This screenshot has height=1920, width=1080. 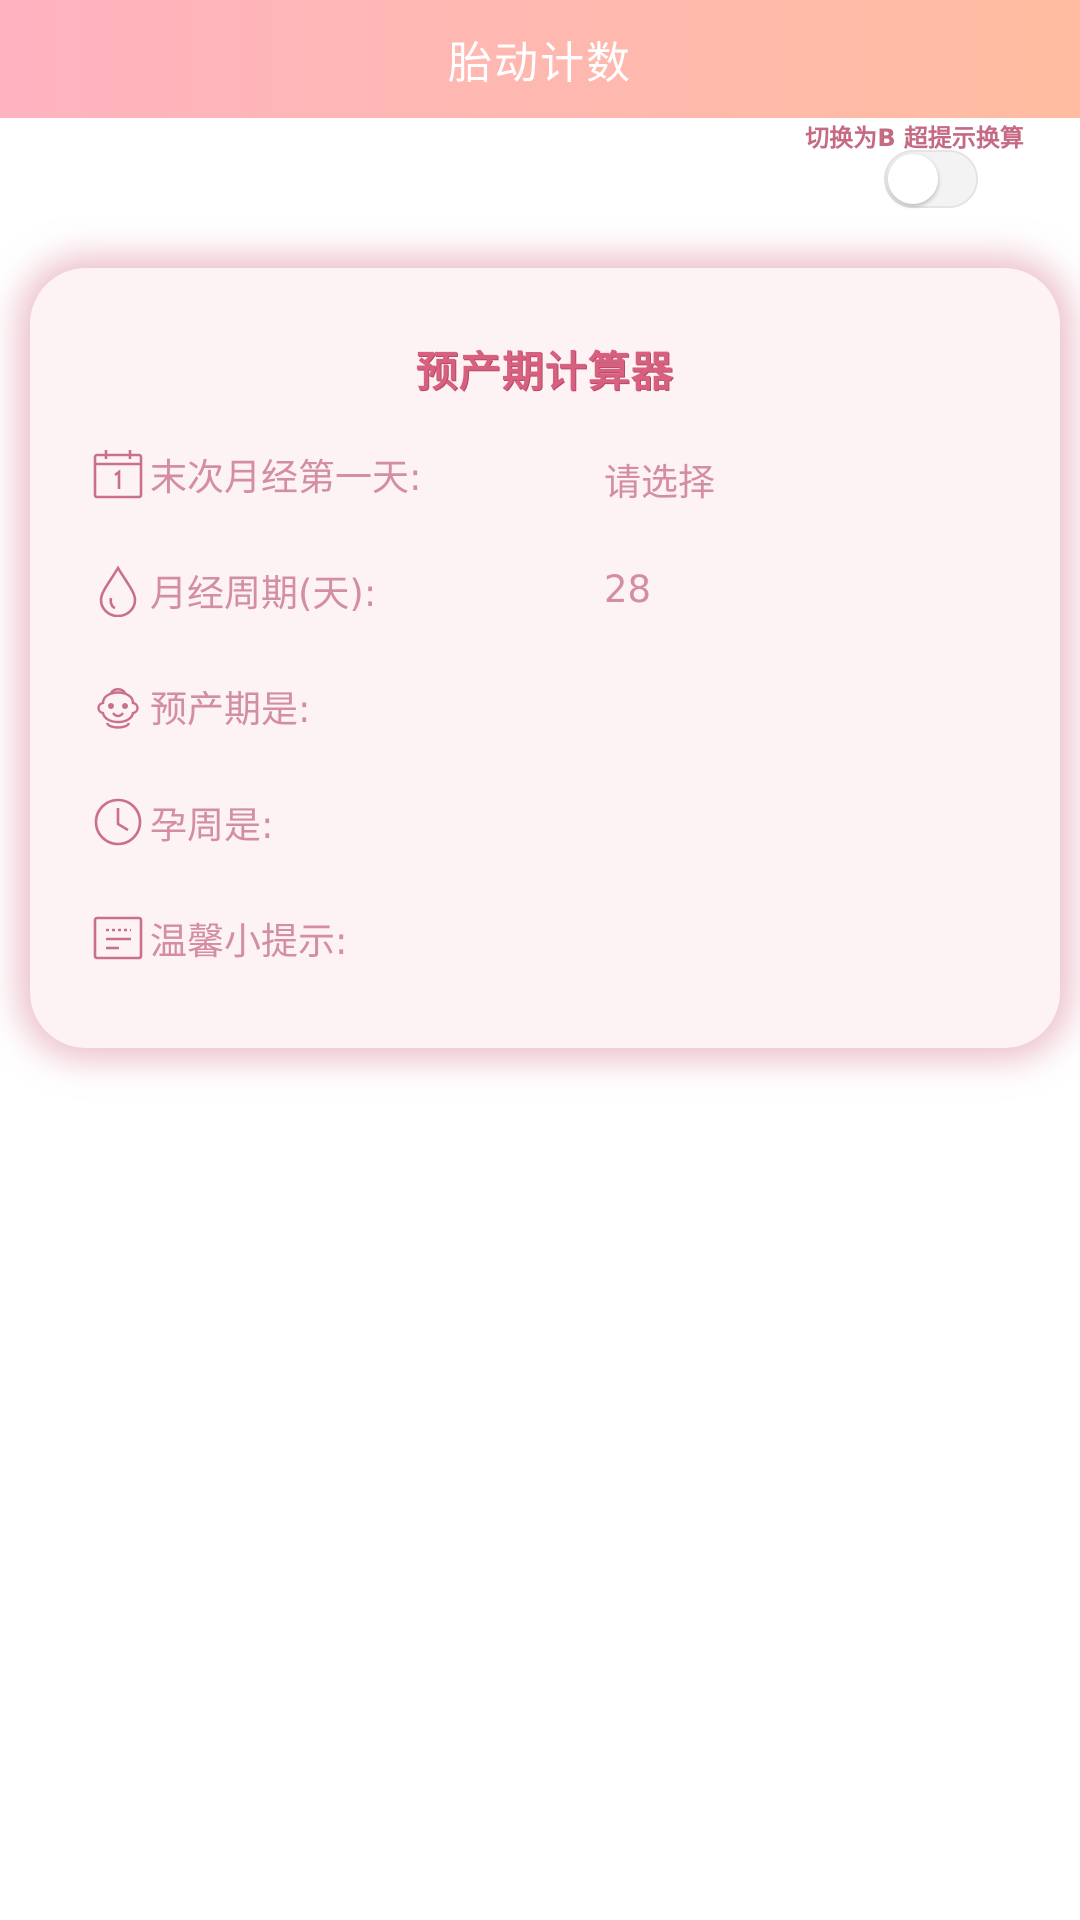 I want to click on toggle-knob, so click(x=913, y=179).